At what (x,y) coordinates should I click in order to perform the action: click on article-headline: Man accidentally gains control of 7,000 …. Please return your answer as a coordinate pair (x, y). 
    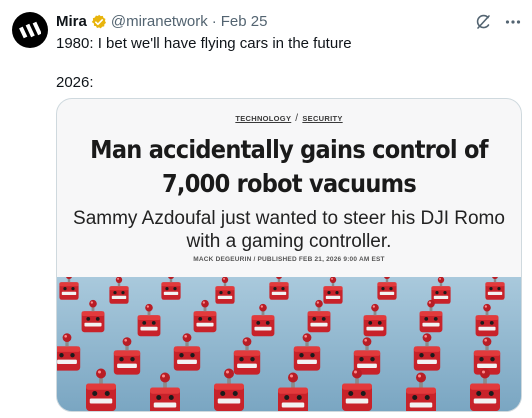
    Looking at the image, I should click on (289, 166).